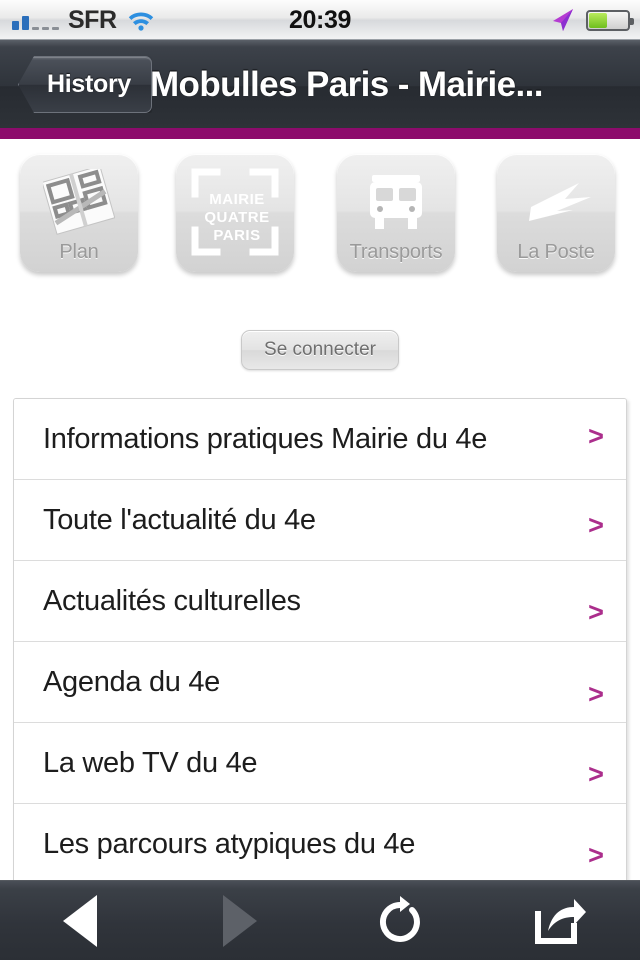  I want to click on connect-button-row: Se connecter, so click(320, 350).